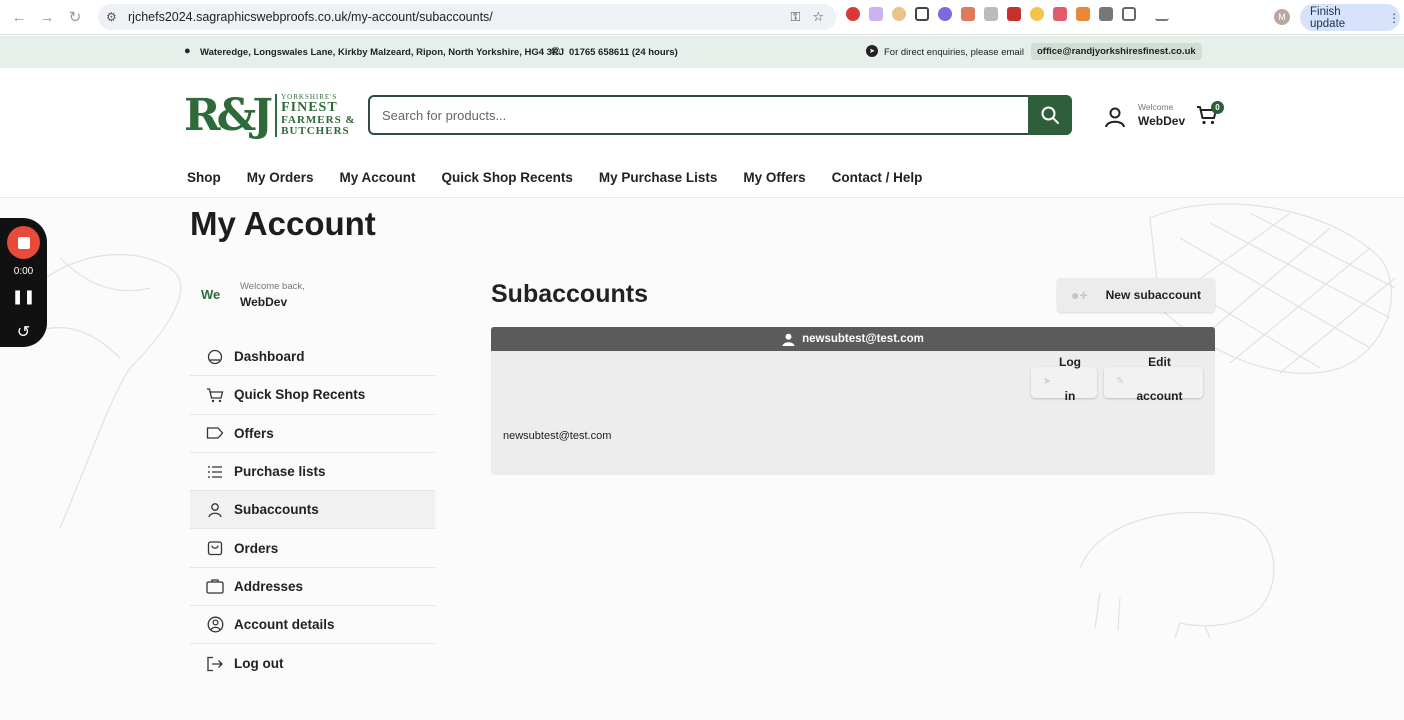 Image resolution: width=1404 pixels, height=720 pixels. What do you see at coordinates (557, 436) in the screenshot?
I see `subaccount-email: newsubtest@test.com` at bounding box center [557, 436].